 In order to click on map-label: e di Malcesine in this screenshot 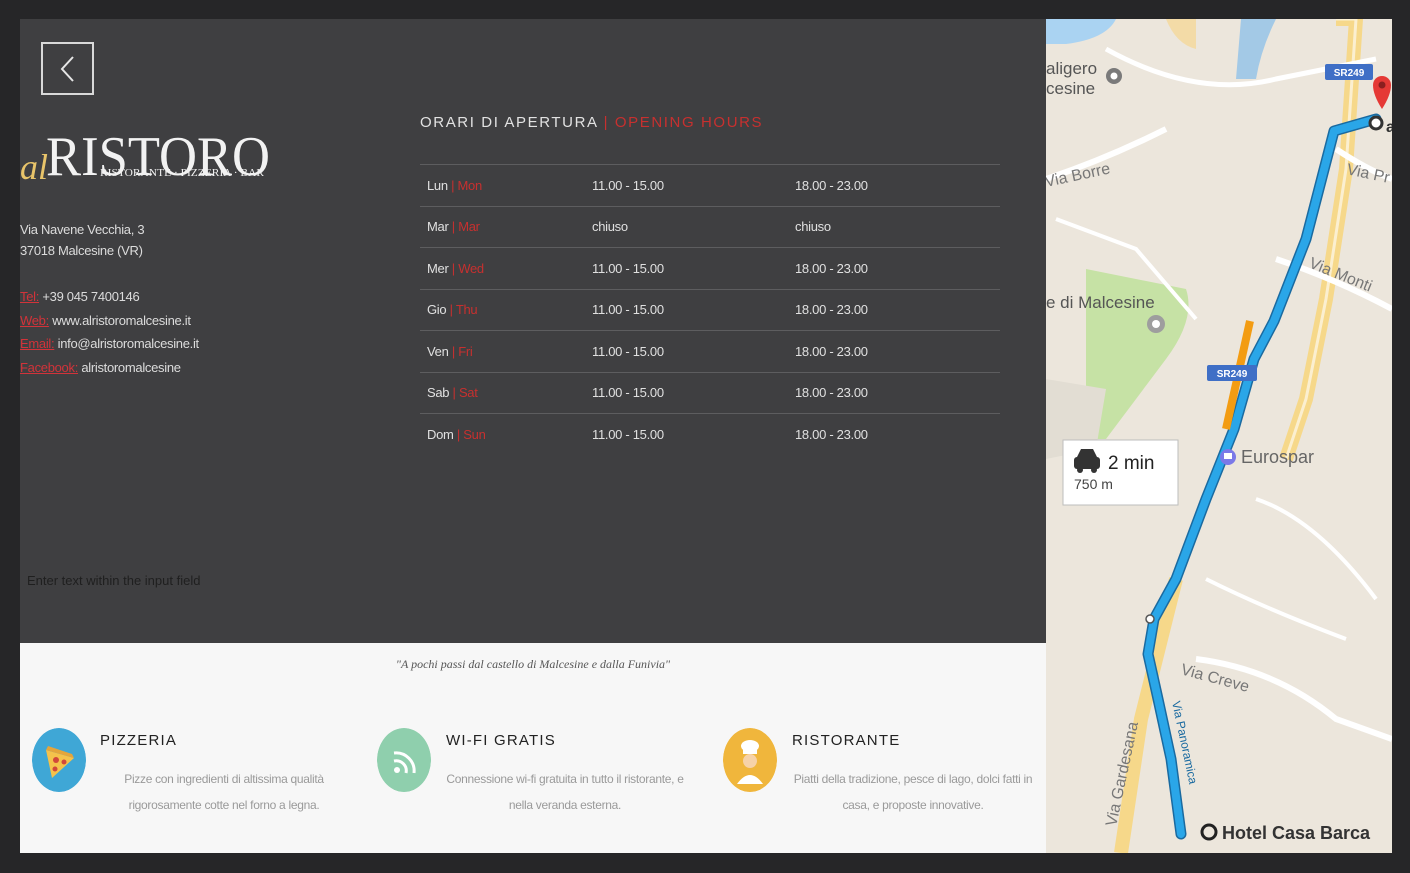, I will do `click(1100, 302)`.